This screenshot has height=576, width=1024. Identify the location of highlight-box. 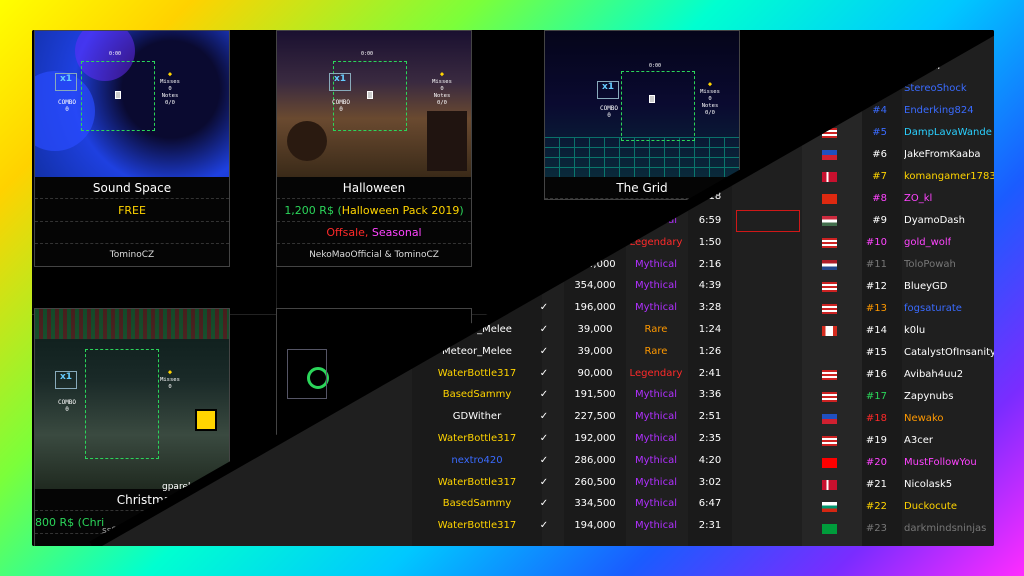
(768, 221).